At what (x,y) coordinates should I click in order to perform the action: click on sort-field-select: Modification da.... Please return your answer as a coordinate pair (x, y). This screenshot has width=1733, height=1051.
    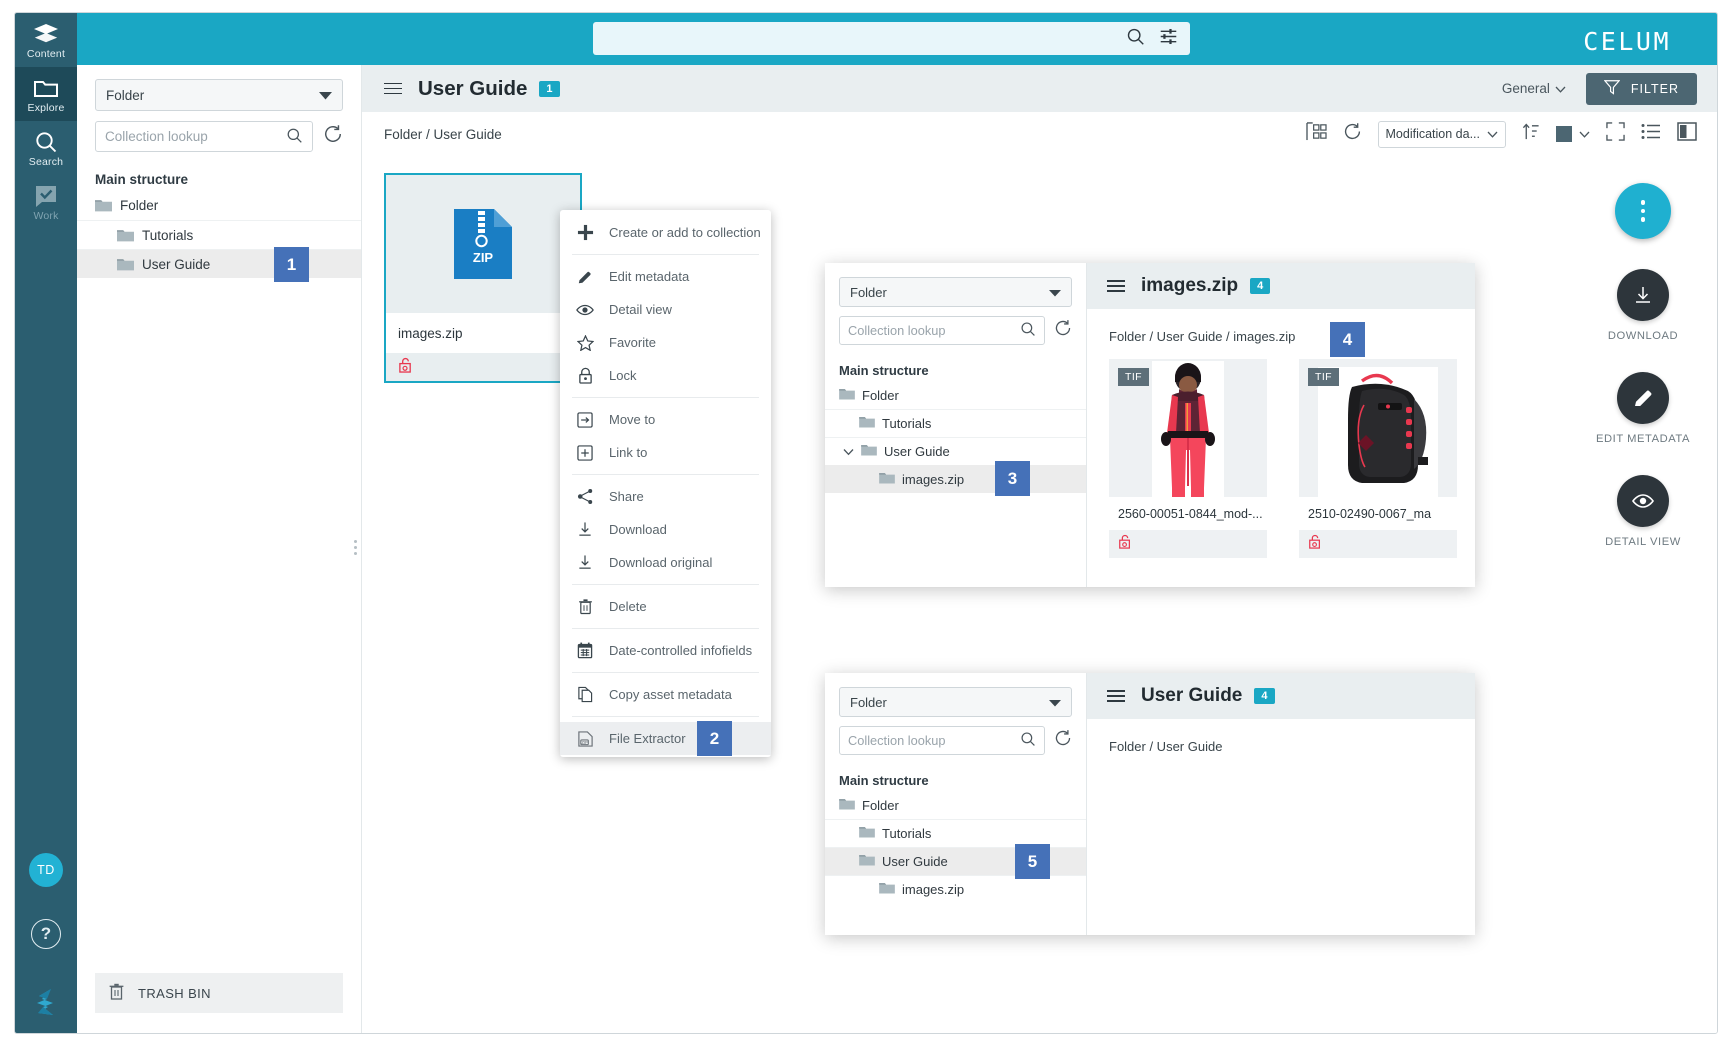
    Looking at the image, I should click on (1441, 134).